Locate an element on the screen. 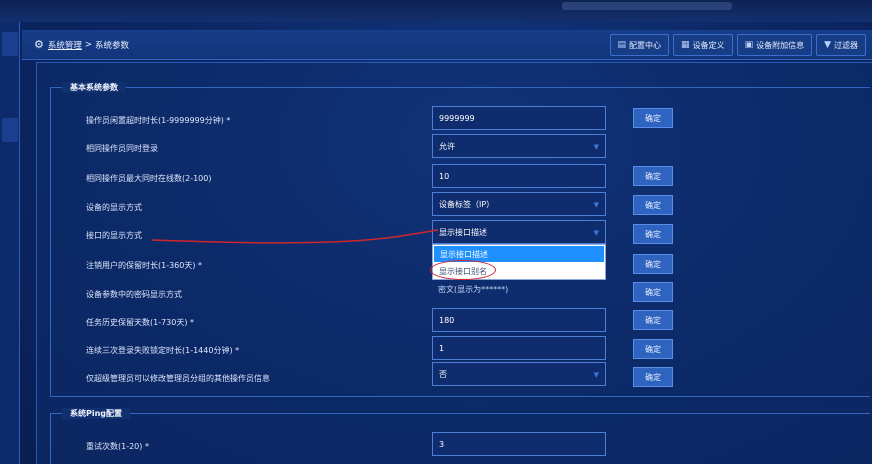 Image resolution: width=872 pixels, height=464 pixels. deregister-retain-confirm-button: 确定 is located at coordinates (653, 264).